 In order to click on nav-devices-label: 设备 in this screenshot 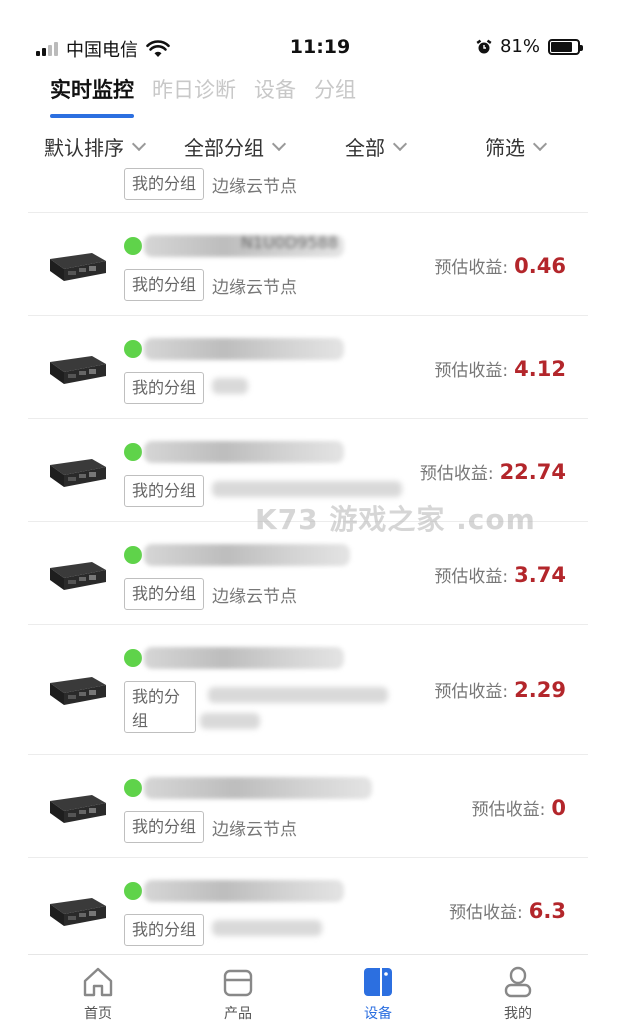, I will do `click(378, 1014)`.